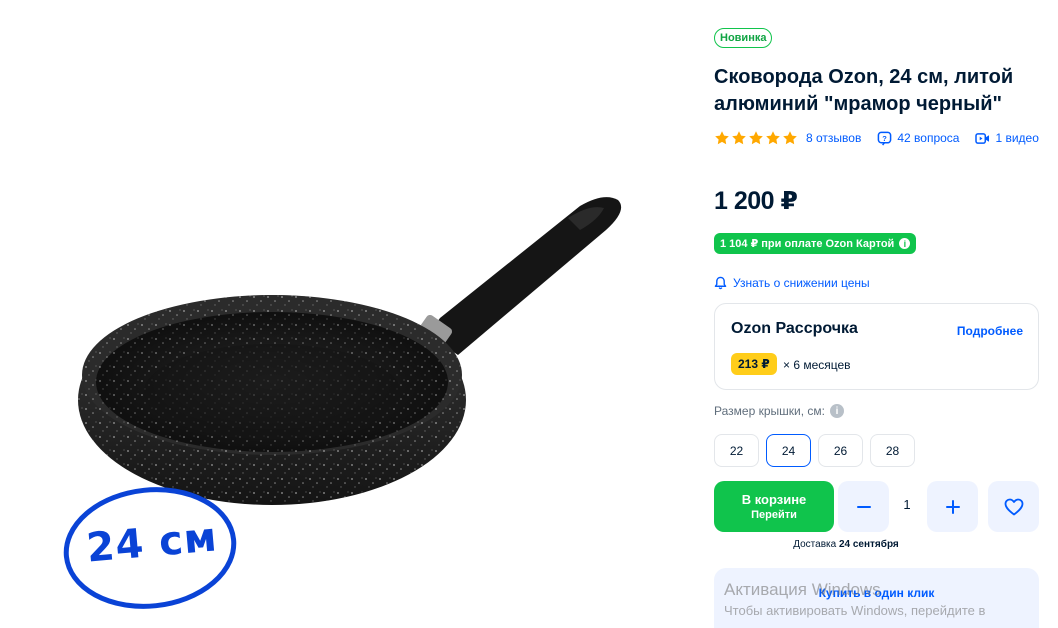 This screenshot has width=1058, height=628. Describe the element at coordinates (907, 504) in the screenshot. I see `quantity-value: 1` at that location.